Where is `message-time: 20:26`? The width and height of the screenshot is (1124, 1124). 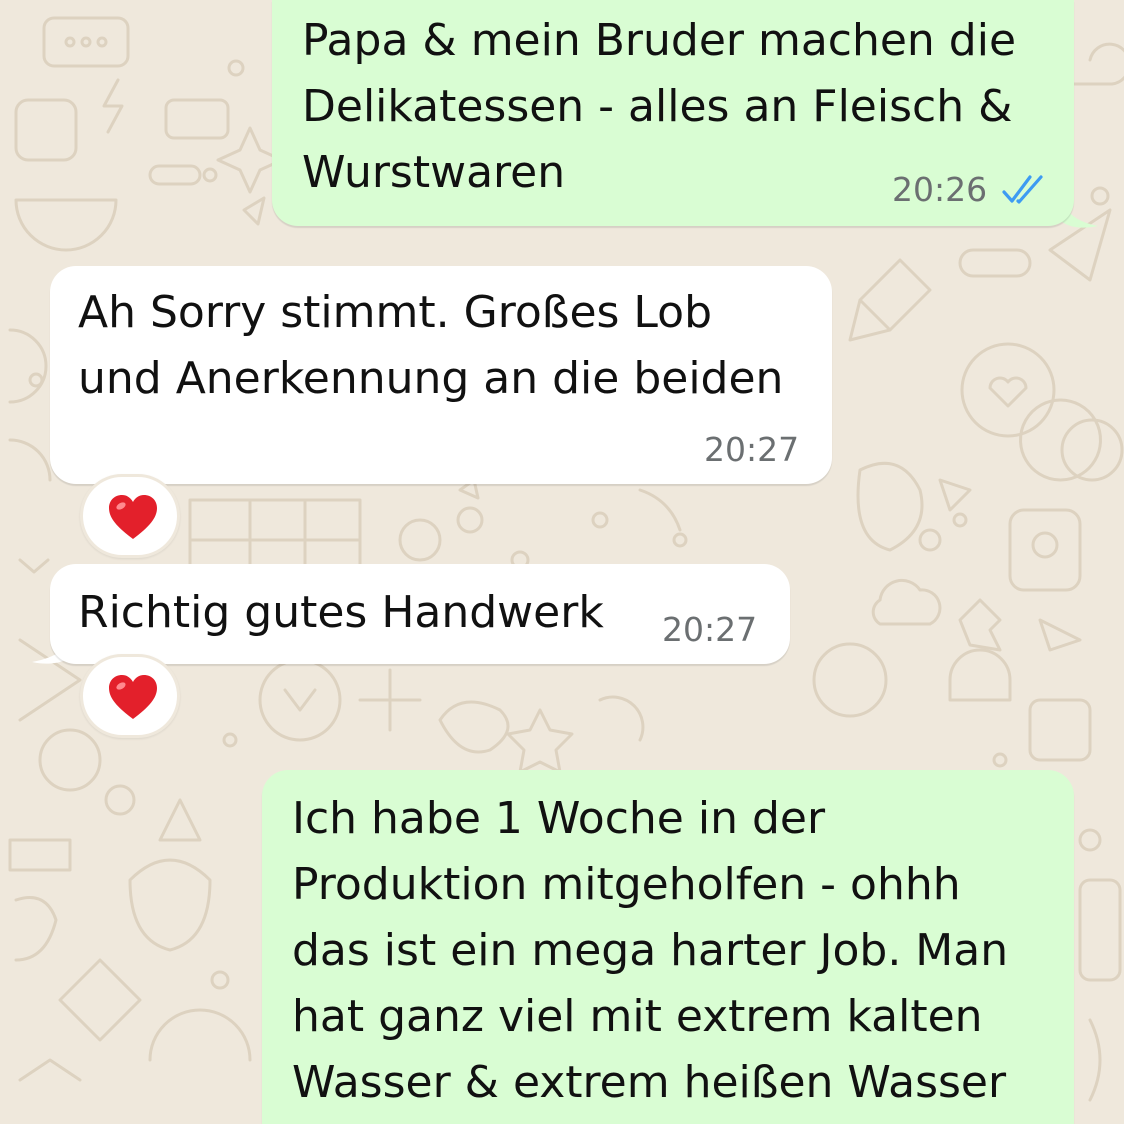 message-time: 20:26 is located at coordinates (940, 189).